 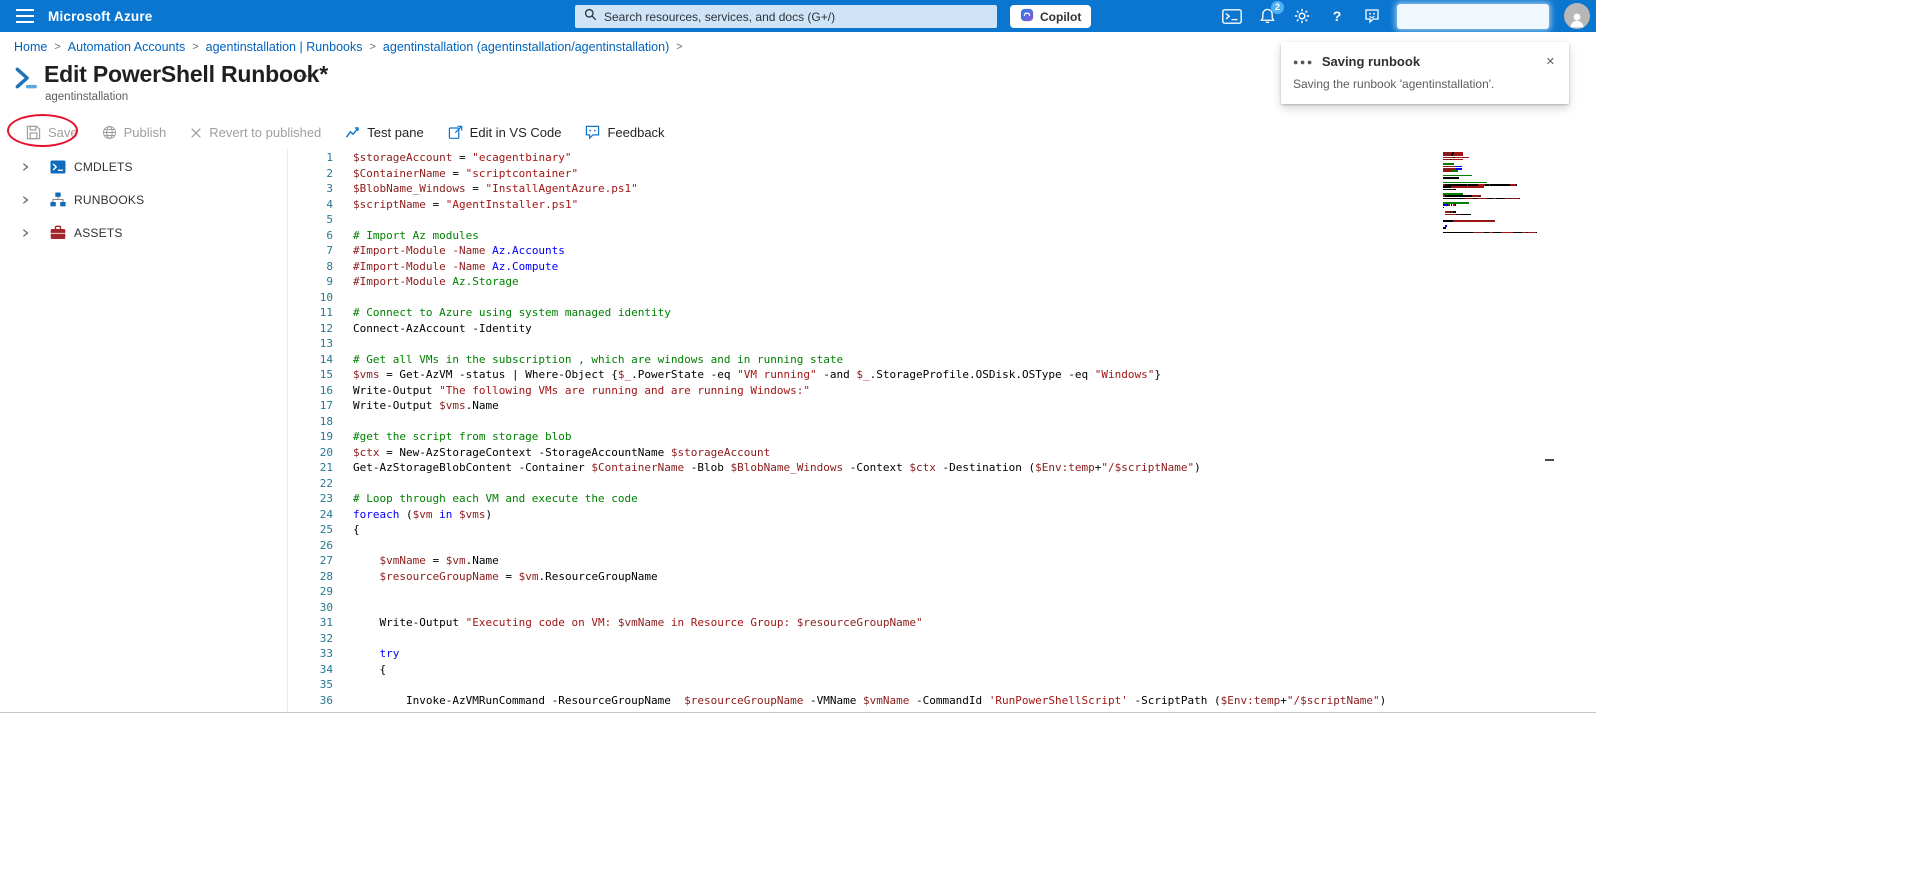 I want to click on code-text: $scriptName = "AgentInstaller.ps1", so click(x=466, y=204).